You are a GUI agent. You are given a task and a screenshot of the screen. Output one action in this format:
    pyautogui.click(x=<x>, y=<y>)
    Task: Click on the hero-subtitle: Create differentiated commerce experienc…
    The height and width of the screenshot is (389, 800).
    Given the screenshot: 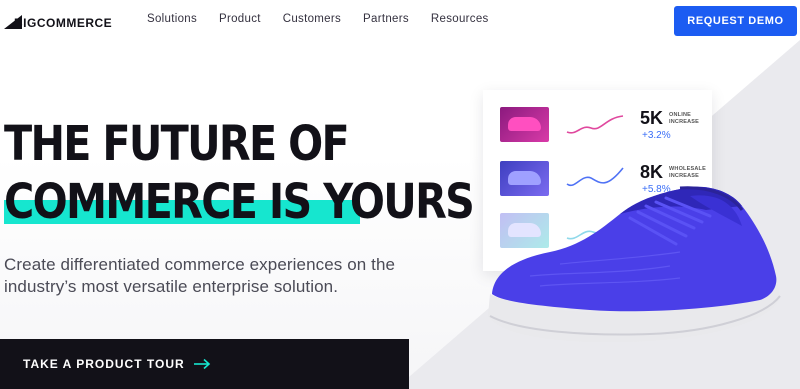 What is the action you would take?
    pyautogui.click(x=200, y=275)
    